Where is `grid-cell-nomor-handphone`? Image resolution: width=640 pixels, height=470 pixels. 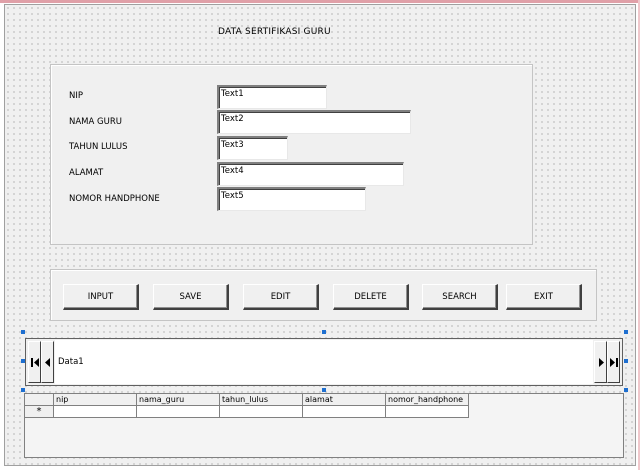
grid-cell-nomor-handphone is located at coordinates (427, 412).